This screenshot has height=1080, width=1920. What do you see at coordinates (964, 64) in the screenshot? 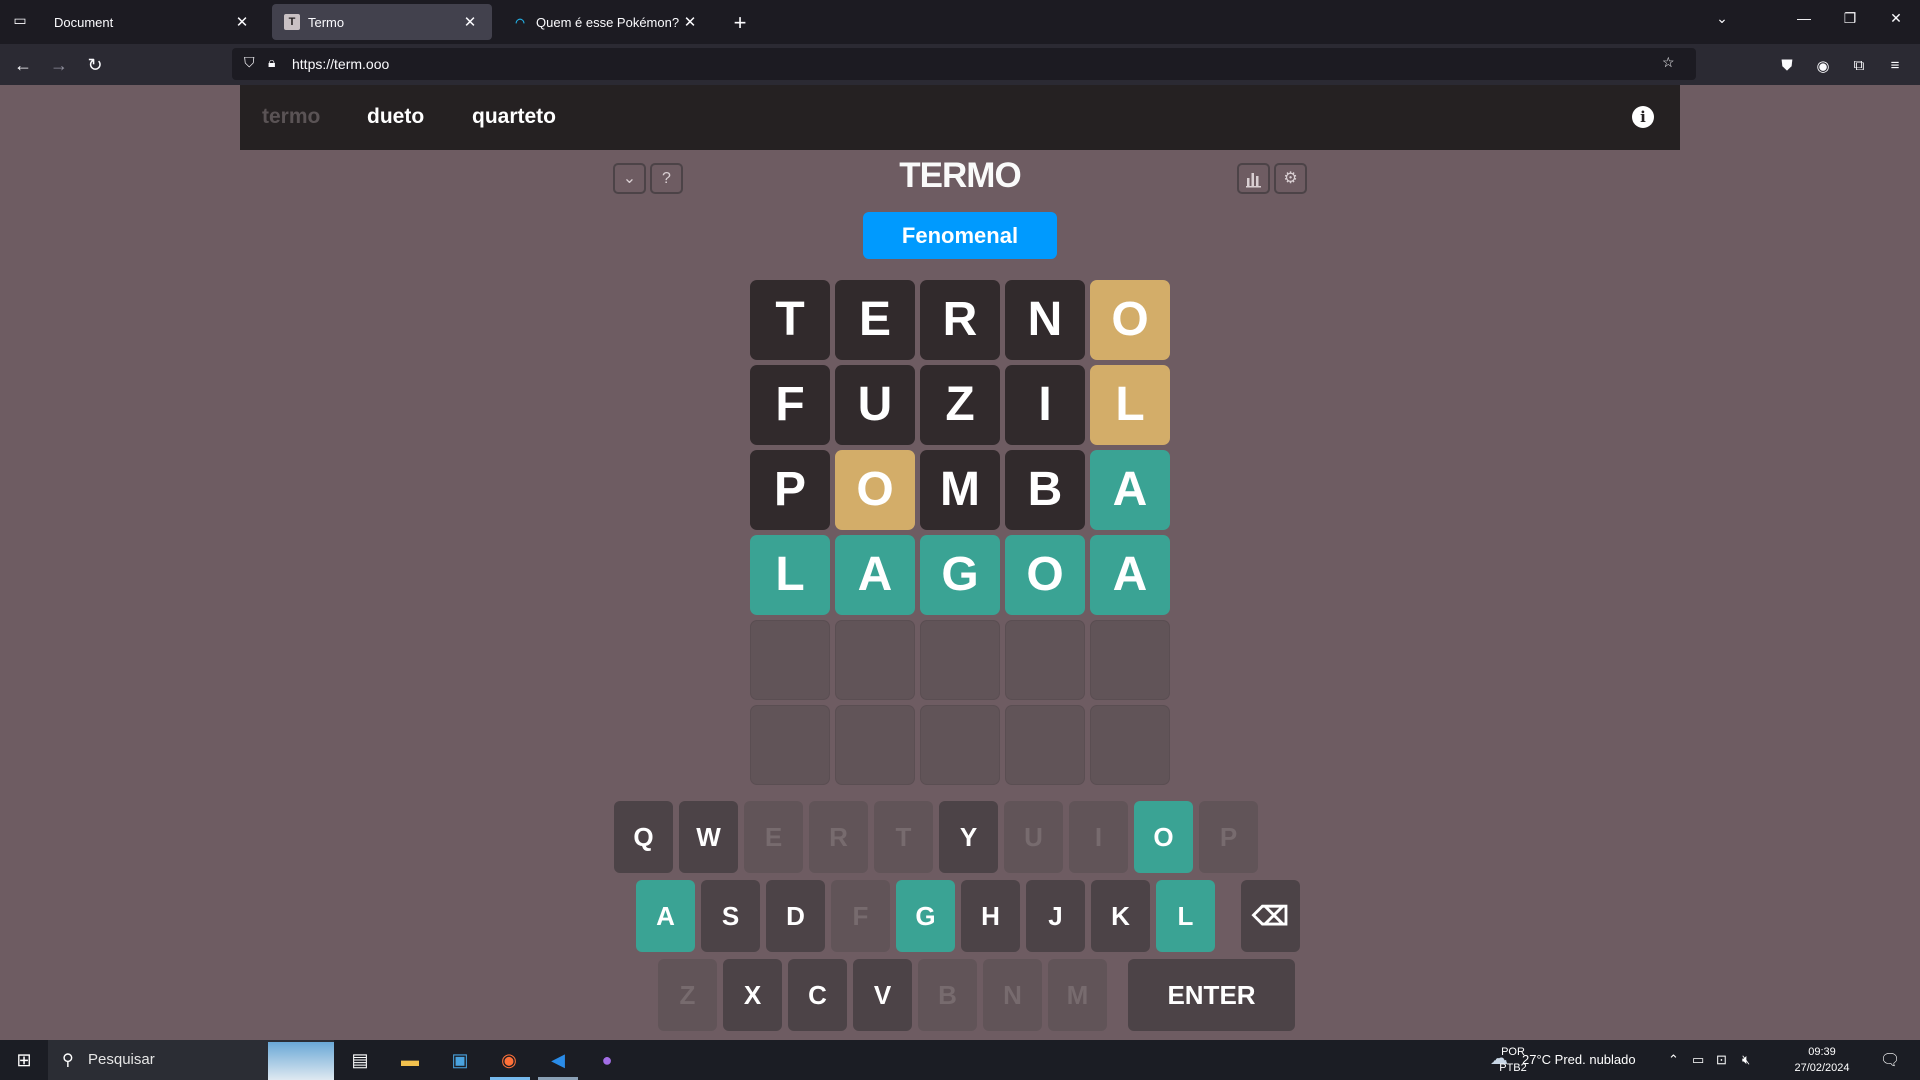
I see `address-bar: ⛉ 🔒︎ https://term.ooo ☆` at bounding box center [964, 64].